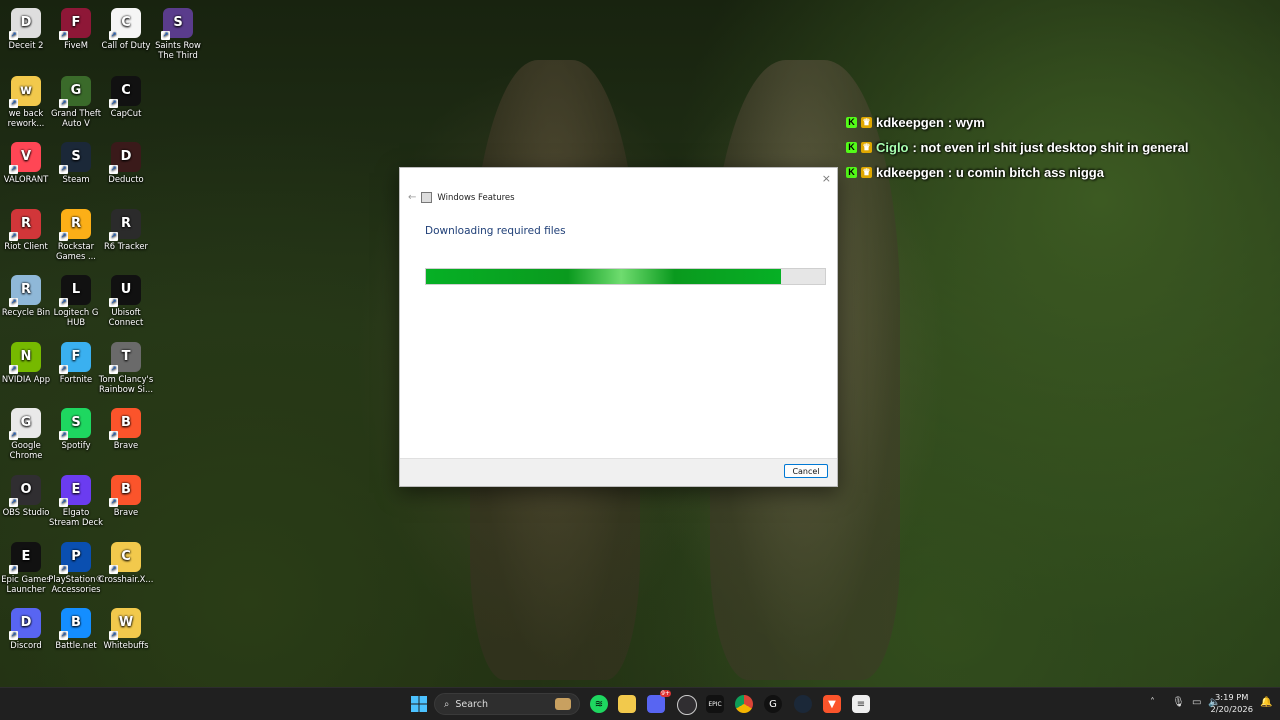  What do you see at coordinates (1266, 702) in the screenshot?
I see `notification-bell-icon: 🔔` at bounding box center [1266, 702].